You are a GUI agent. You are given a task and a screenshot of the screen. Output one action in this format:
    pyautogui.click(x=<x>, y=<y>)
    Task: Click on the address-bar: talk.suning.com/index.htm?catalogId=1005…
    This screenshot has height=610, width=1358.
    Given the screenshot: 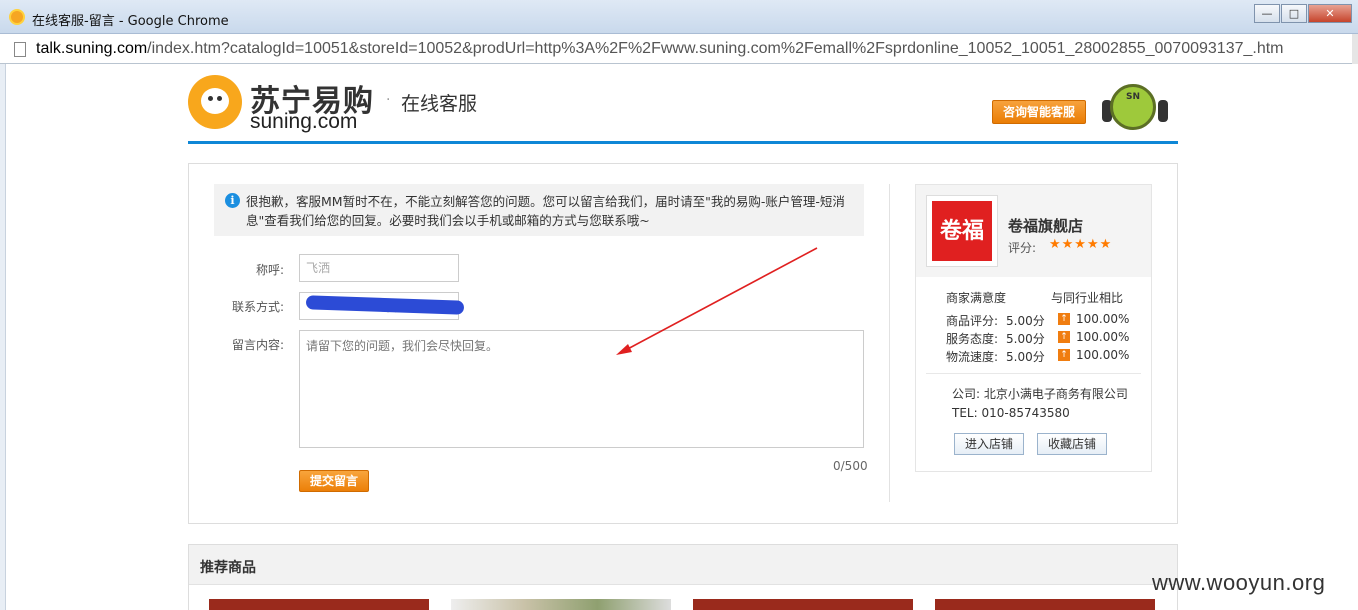 What is the action you would take?
    pyautogui.click(x=679, y=49)
    